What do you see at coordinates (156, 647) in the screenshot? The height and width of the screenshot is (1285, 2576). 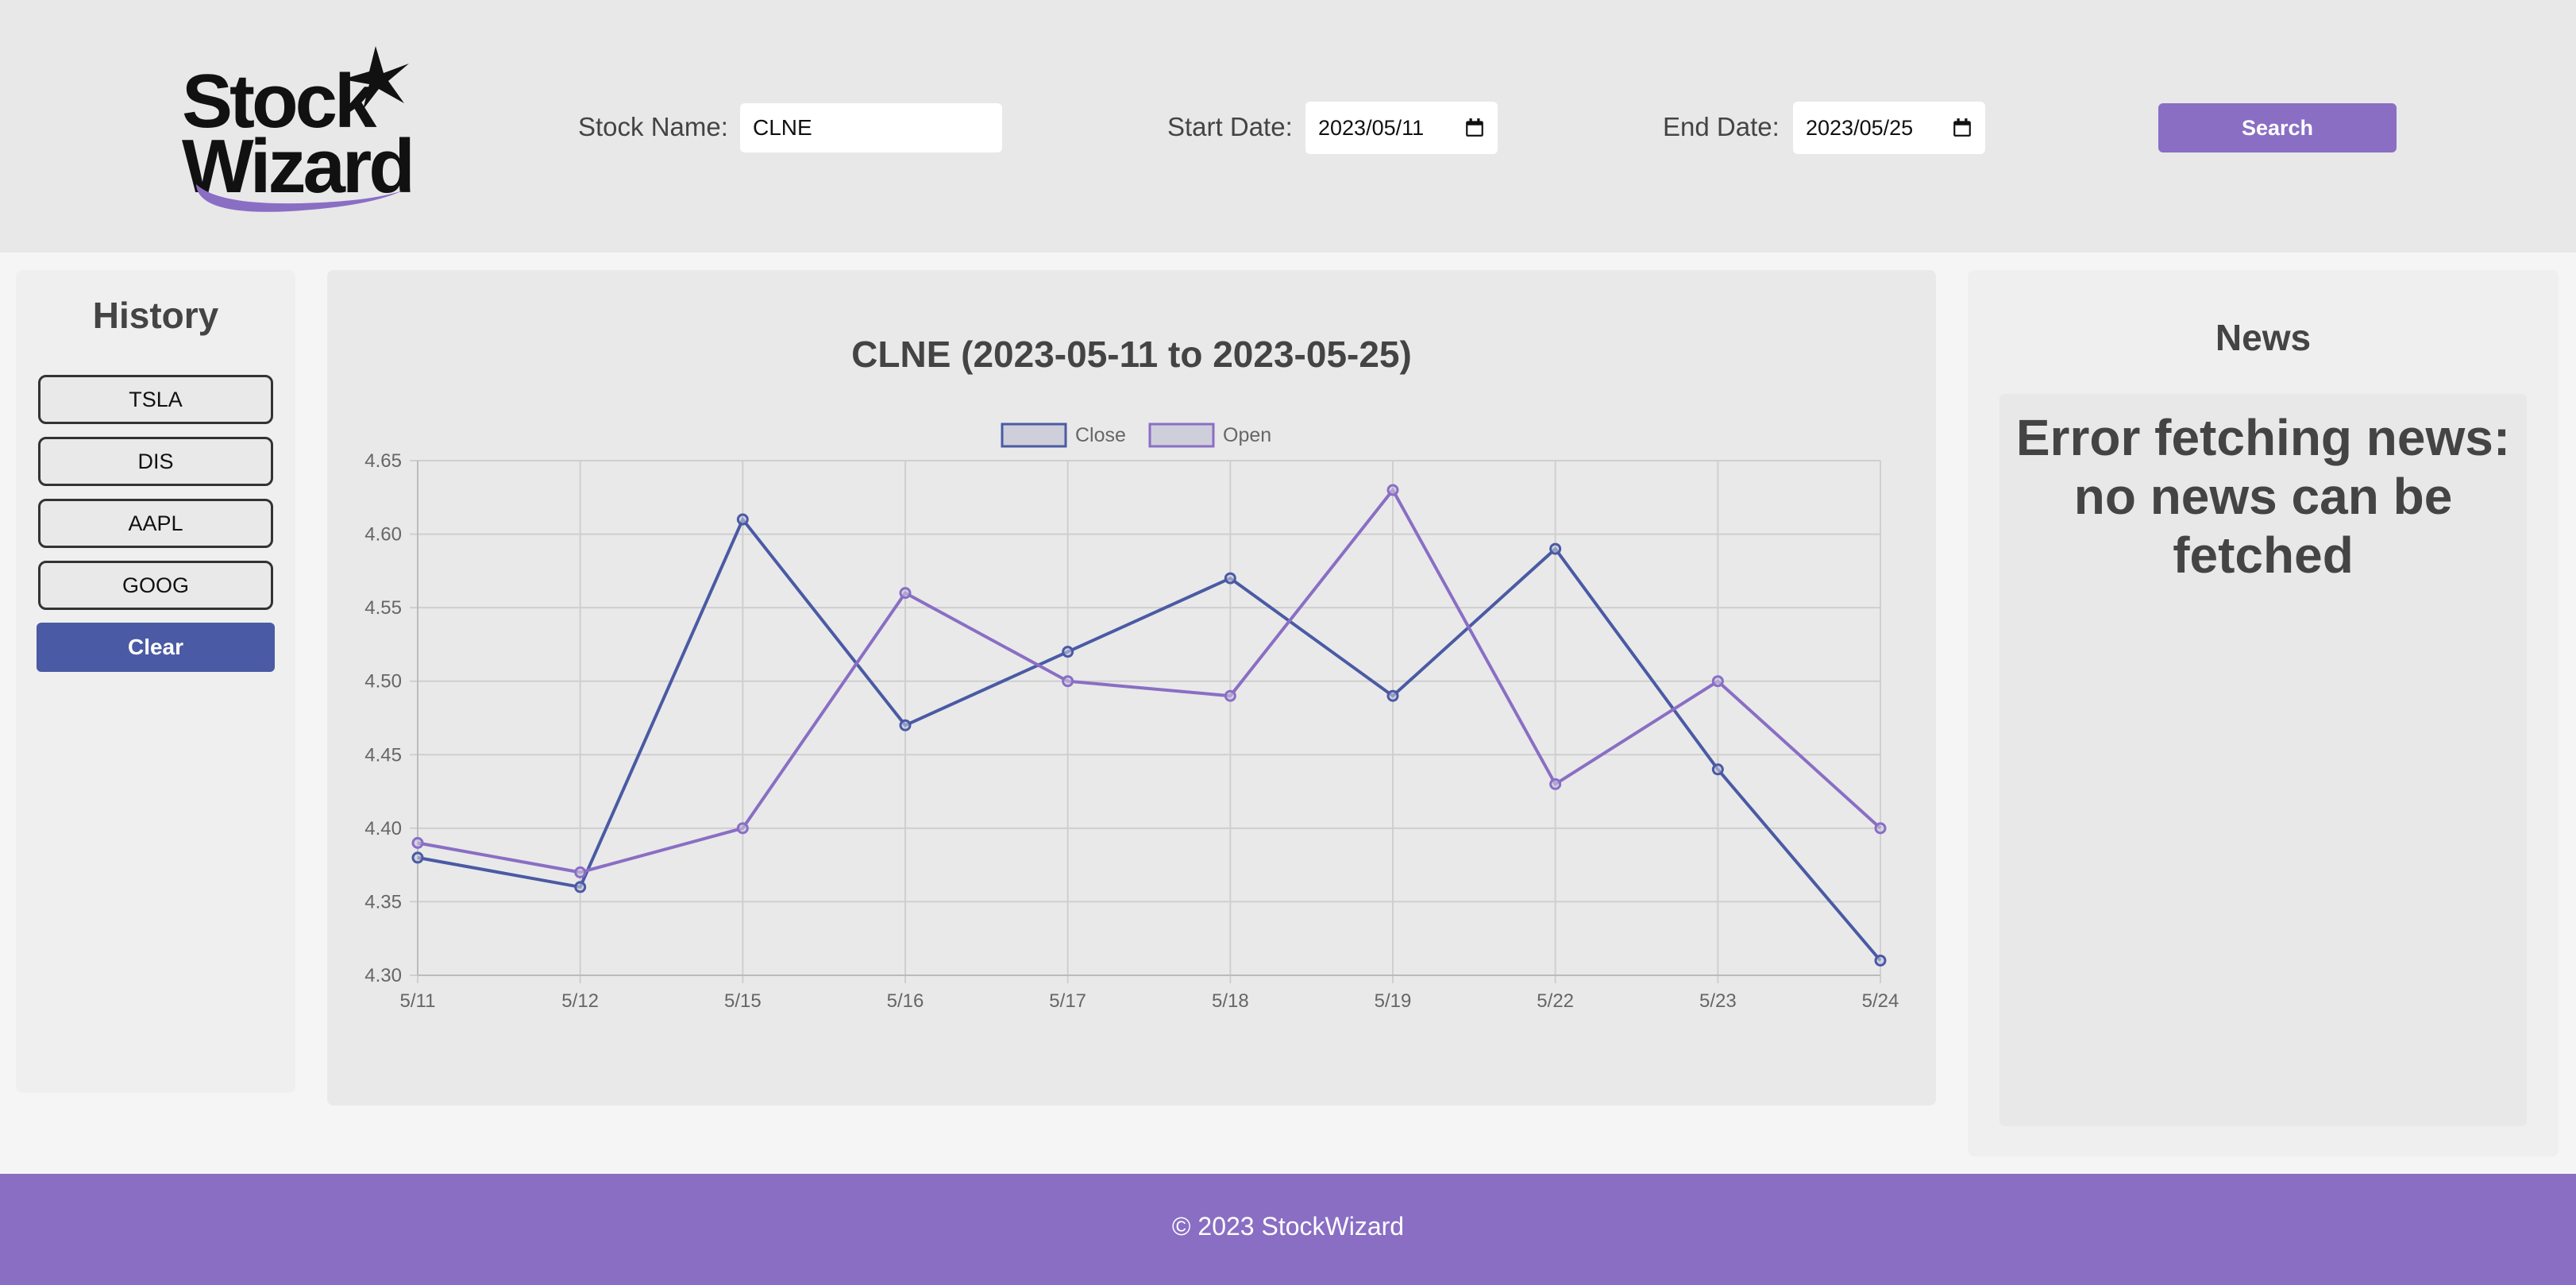 I see `clear-history-button: Clear` at bounding box center [156, 647].